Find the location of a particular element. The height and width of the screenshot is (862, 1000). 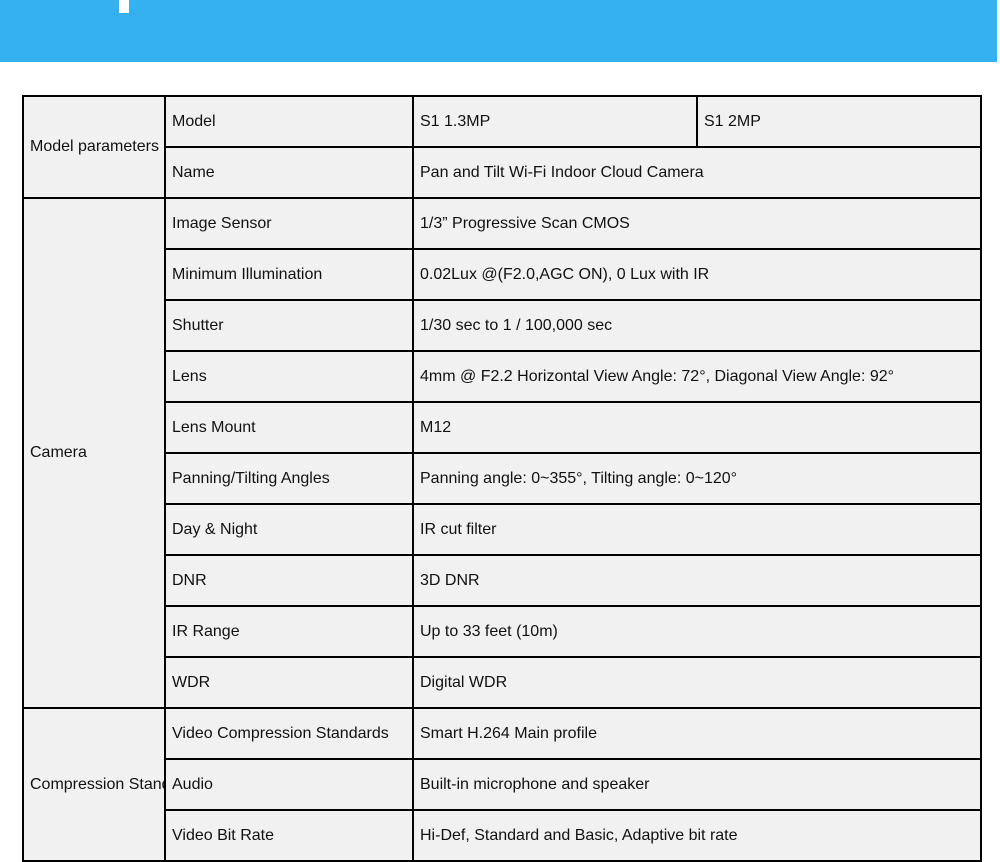

table-row: Lens Mount M12 is located at coordinates (502, 427).